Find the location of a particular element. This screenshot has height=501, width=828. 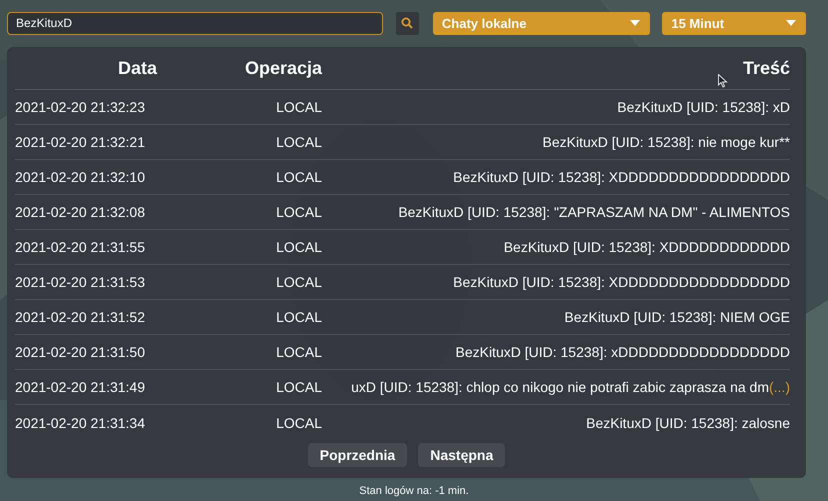

search-field: BezKituxD is located at coordinates (195, 23).